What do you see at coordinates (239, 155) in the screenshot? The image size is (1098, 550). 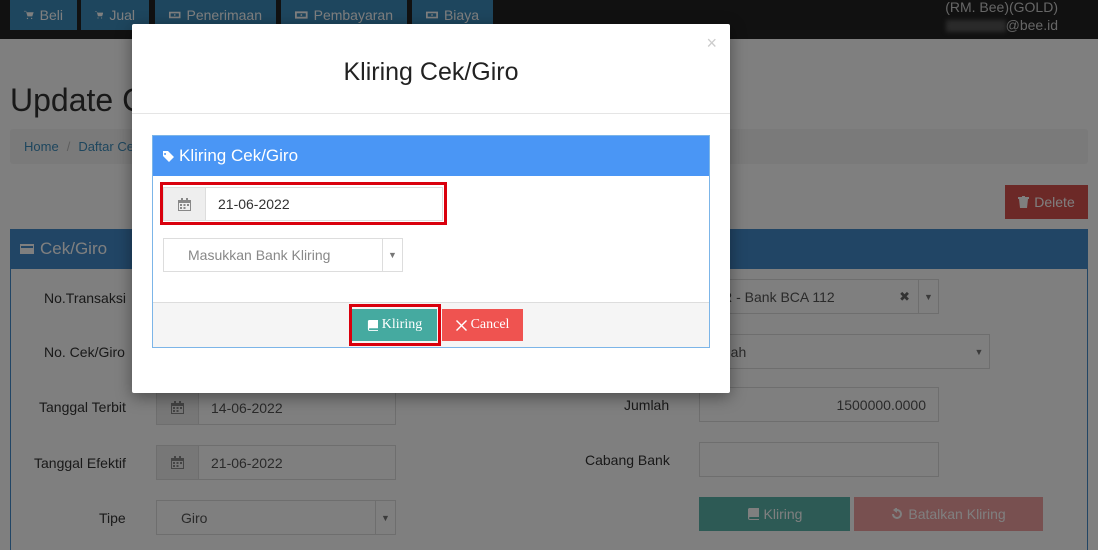 I see `form-panel-title: Kliring Cek/Giro` at bounding box center [239, 155].